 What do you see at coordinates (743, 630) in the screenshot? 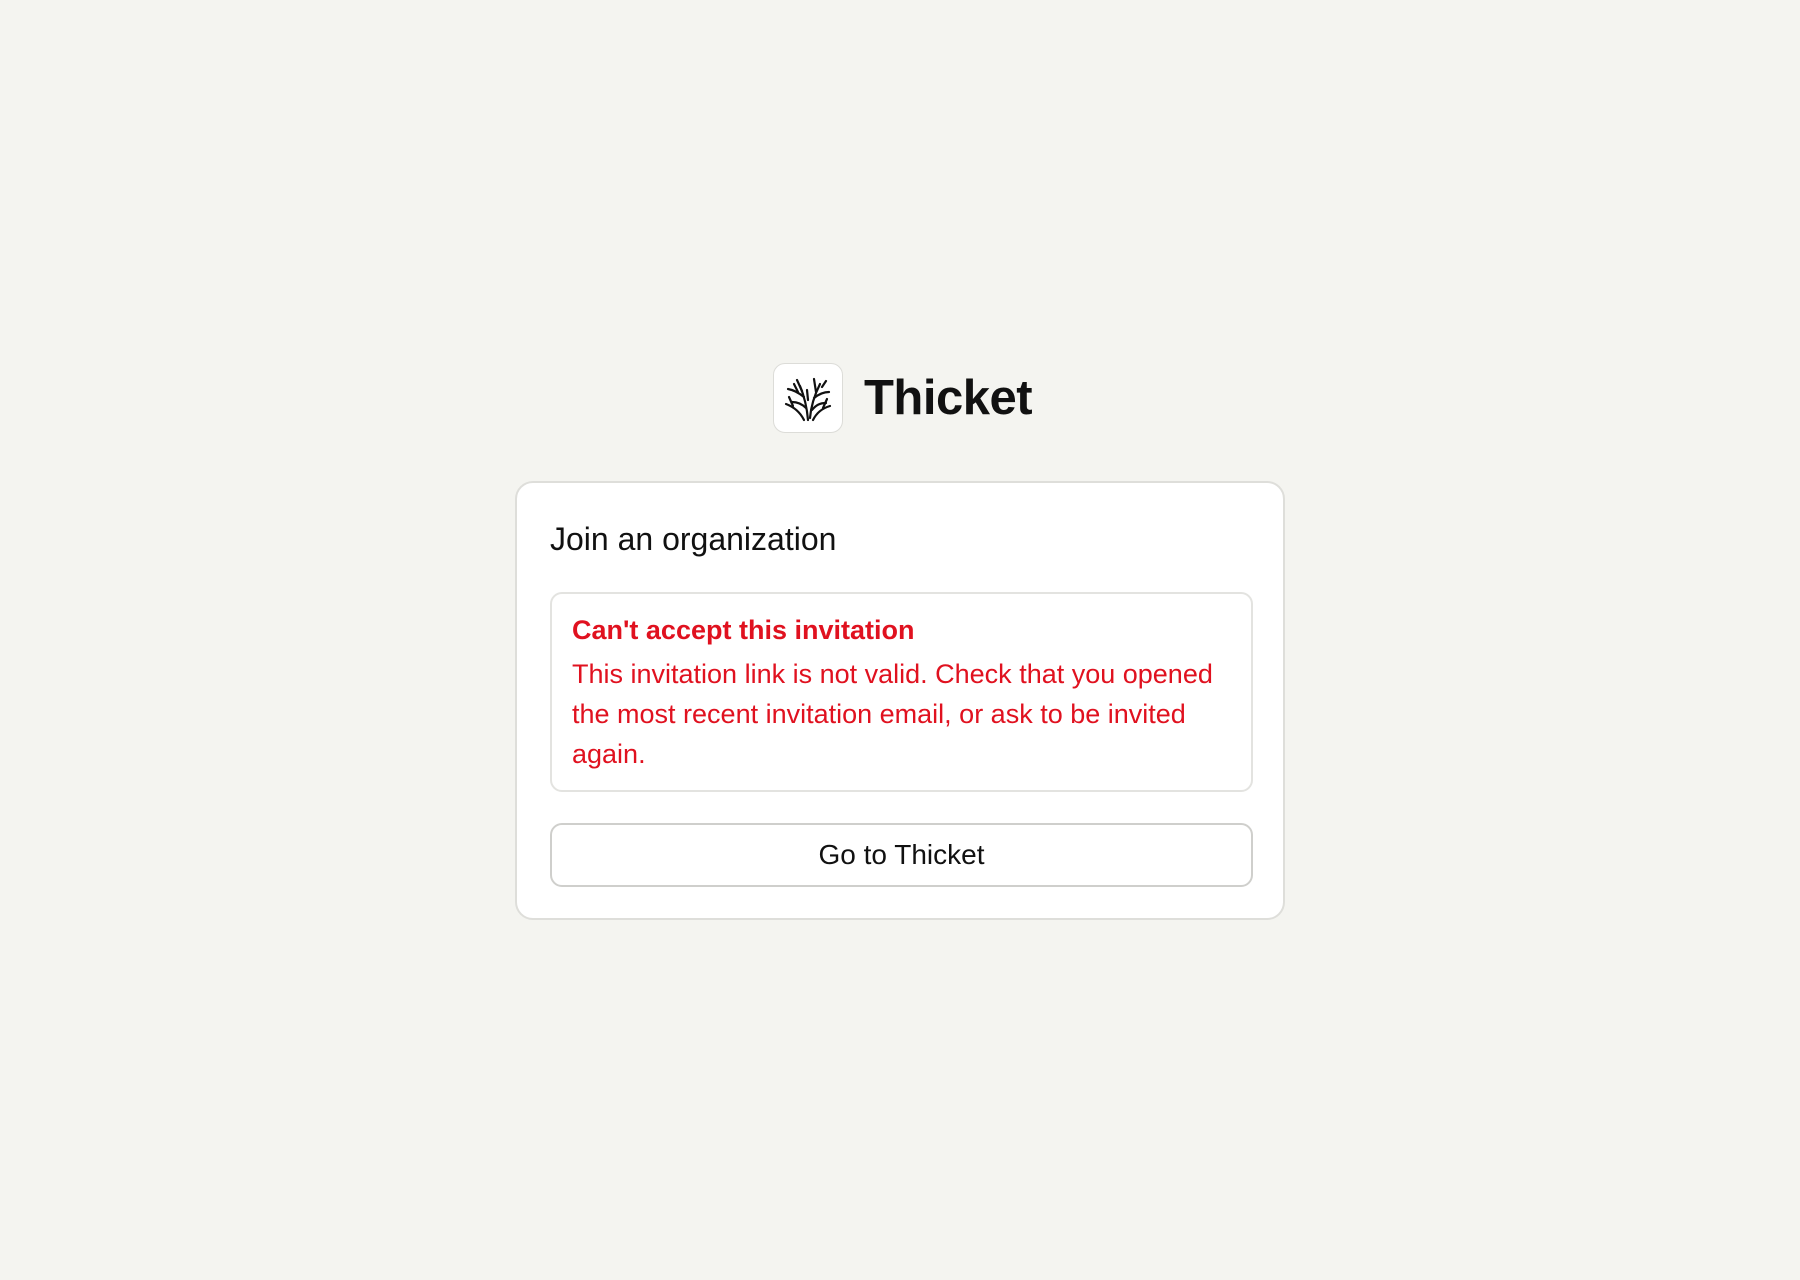
I see `error-alert-title: Can't accept this invitation` at bounding box center [743, 630].